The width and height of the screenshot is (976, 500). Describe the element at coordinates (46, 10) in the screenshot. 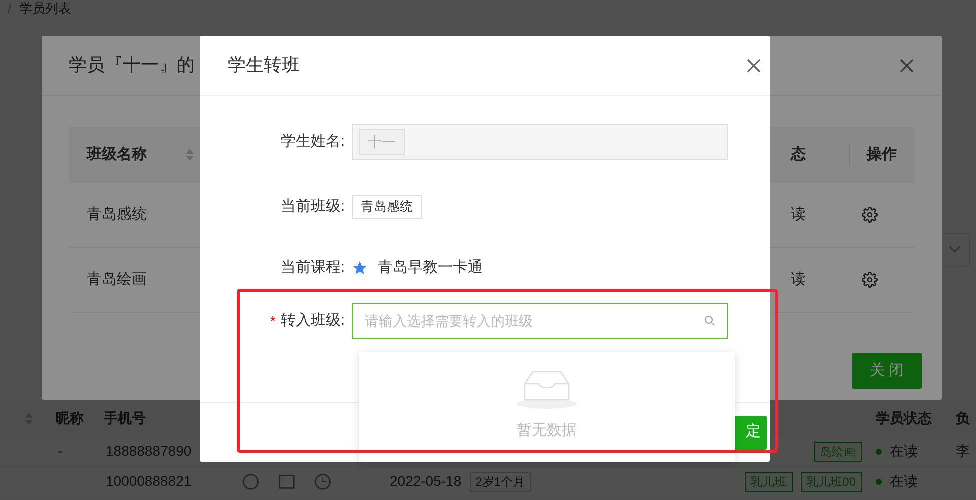

I see `breadcrumb-item: 学员列表` at that location.